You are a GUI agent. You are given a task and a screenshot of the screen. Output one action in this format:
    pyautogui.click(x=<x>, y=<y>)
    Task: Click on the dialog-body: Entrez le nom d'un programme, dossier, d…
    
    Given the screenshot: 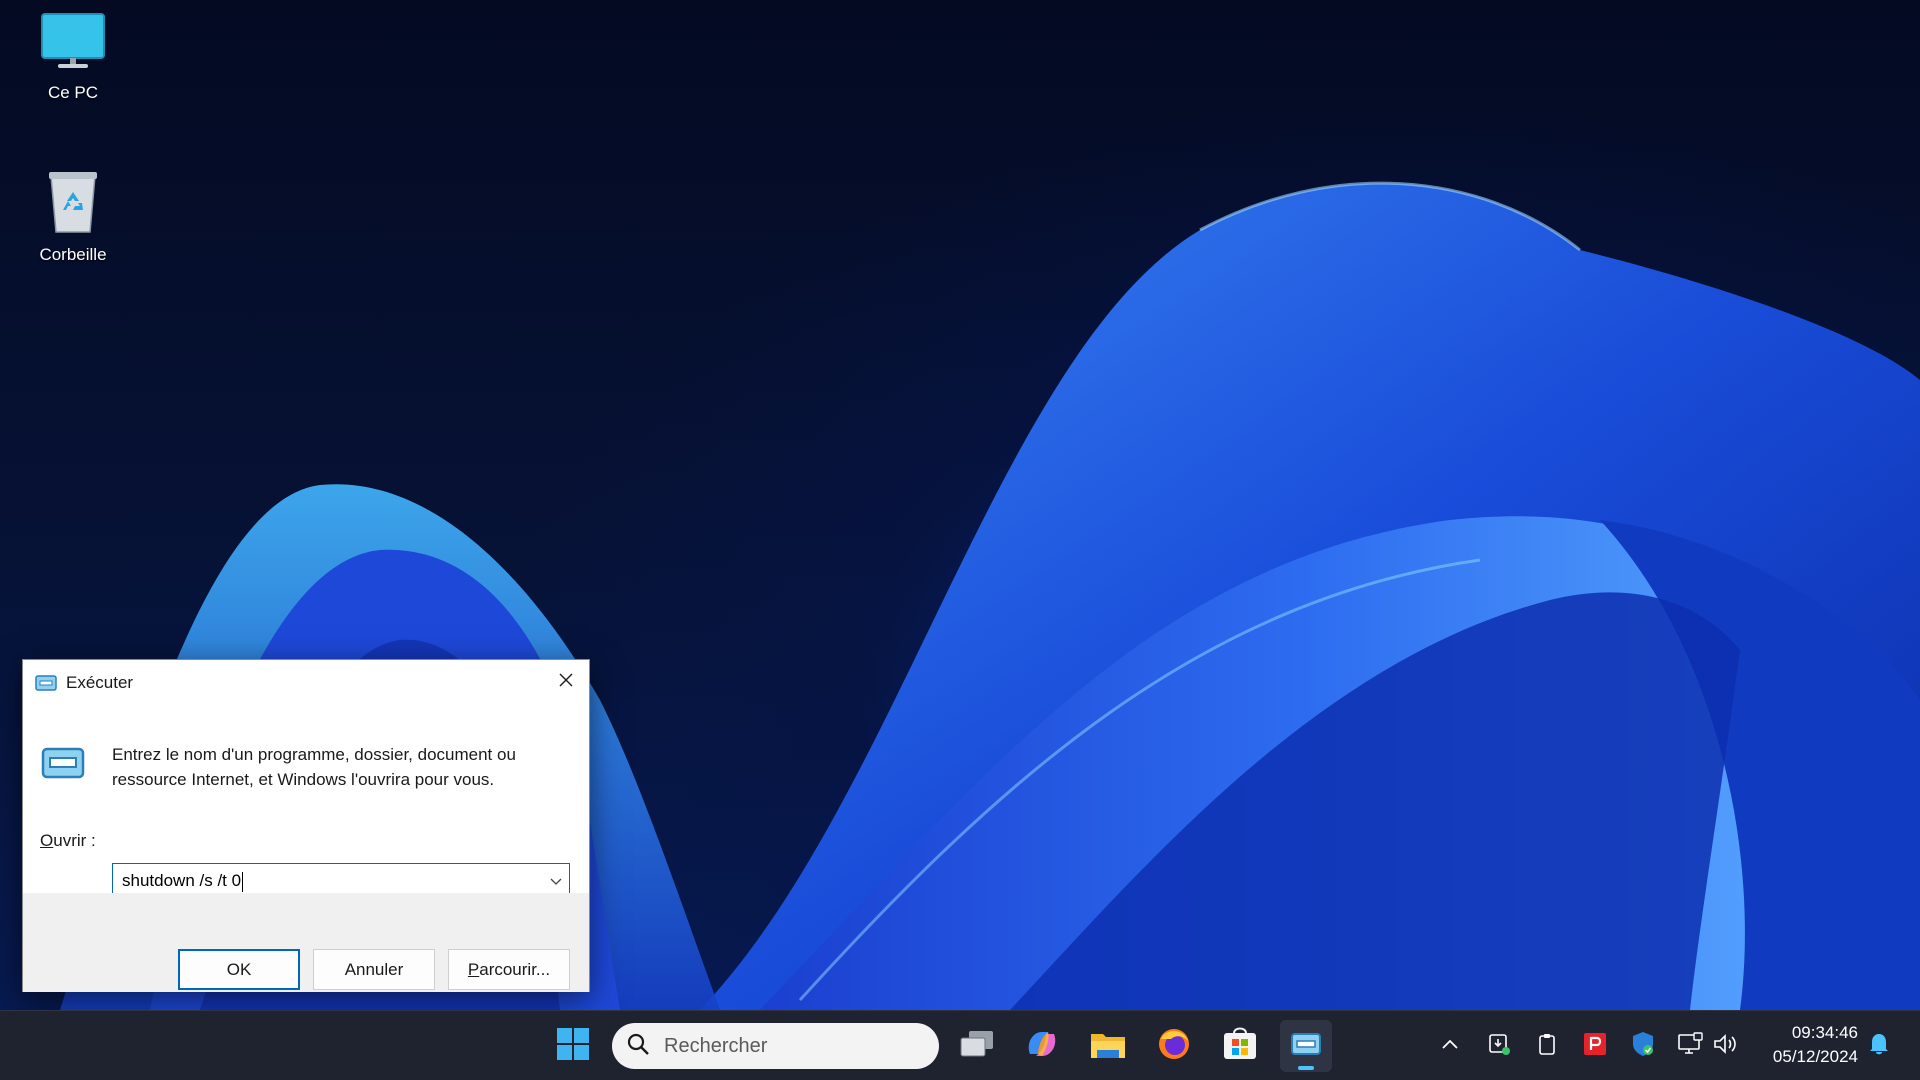 What is the action you would take?
    pyautogui.click(x=306, y=802)
    